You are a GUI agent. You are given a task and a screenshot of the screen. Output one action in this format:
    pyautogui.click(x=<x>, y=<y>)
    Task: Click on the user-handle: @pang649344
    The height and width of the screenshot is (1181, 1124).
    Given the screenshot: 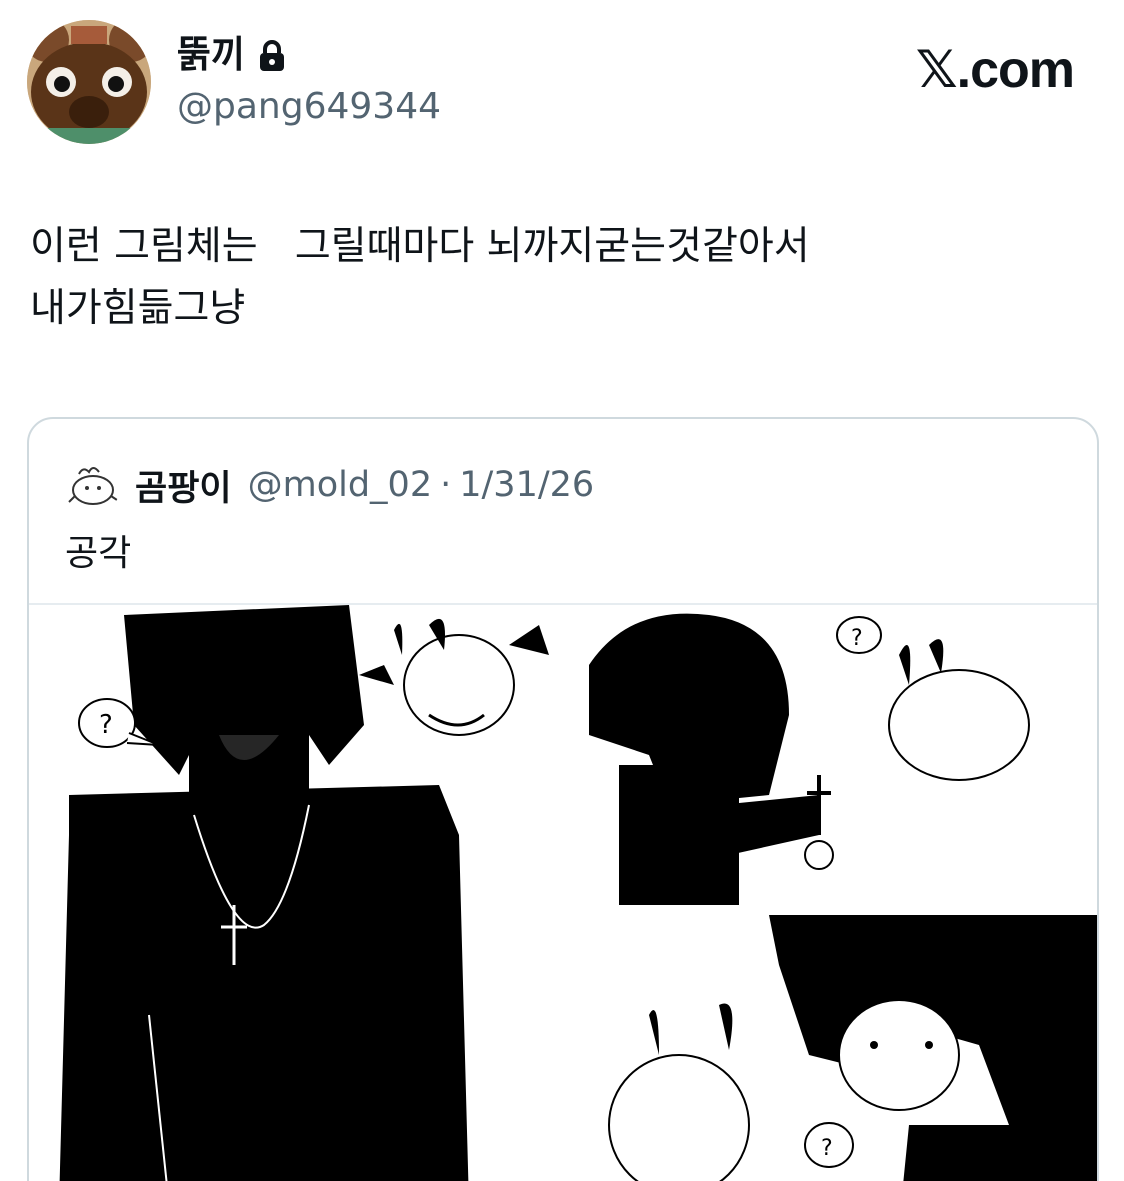 What is the action you would take?
    pyautogui.click(x=309, y=107)
    